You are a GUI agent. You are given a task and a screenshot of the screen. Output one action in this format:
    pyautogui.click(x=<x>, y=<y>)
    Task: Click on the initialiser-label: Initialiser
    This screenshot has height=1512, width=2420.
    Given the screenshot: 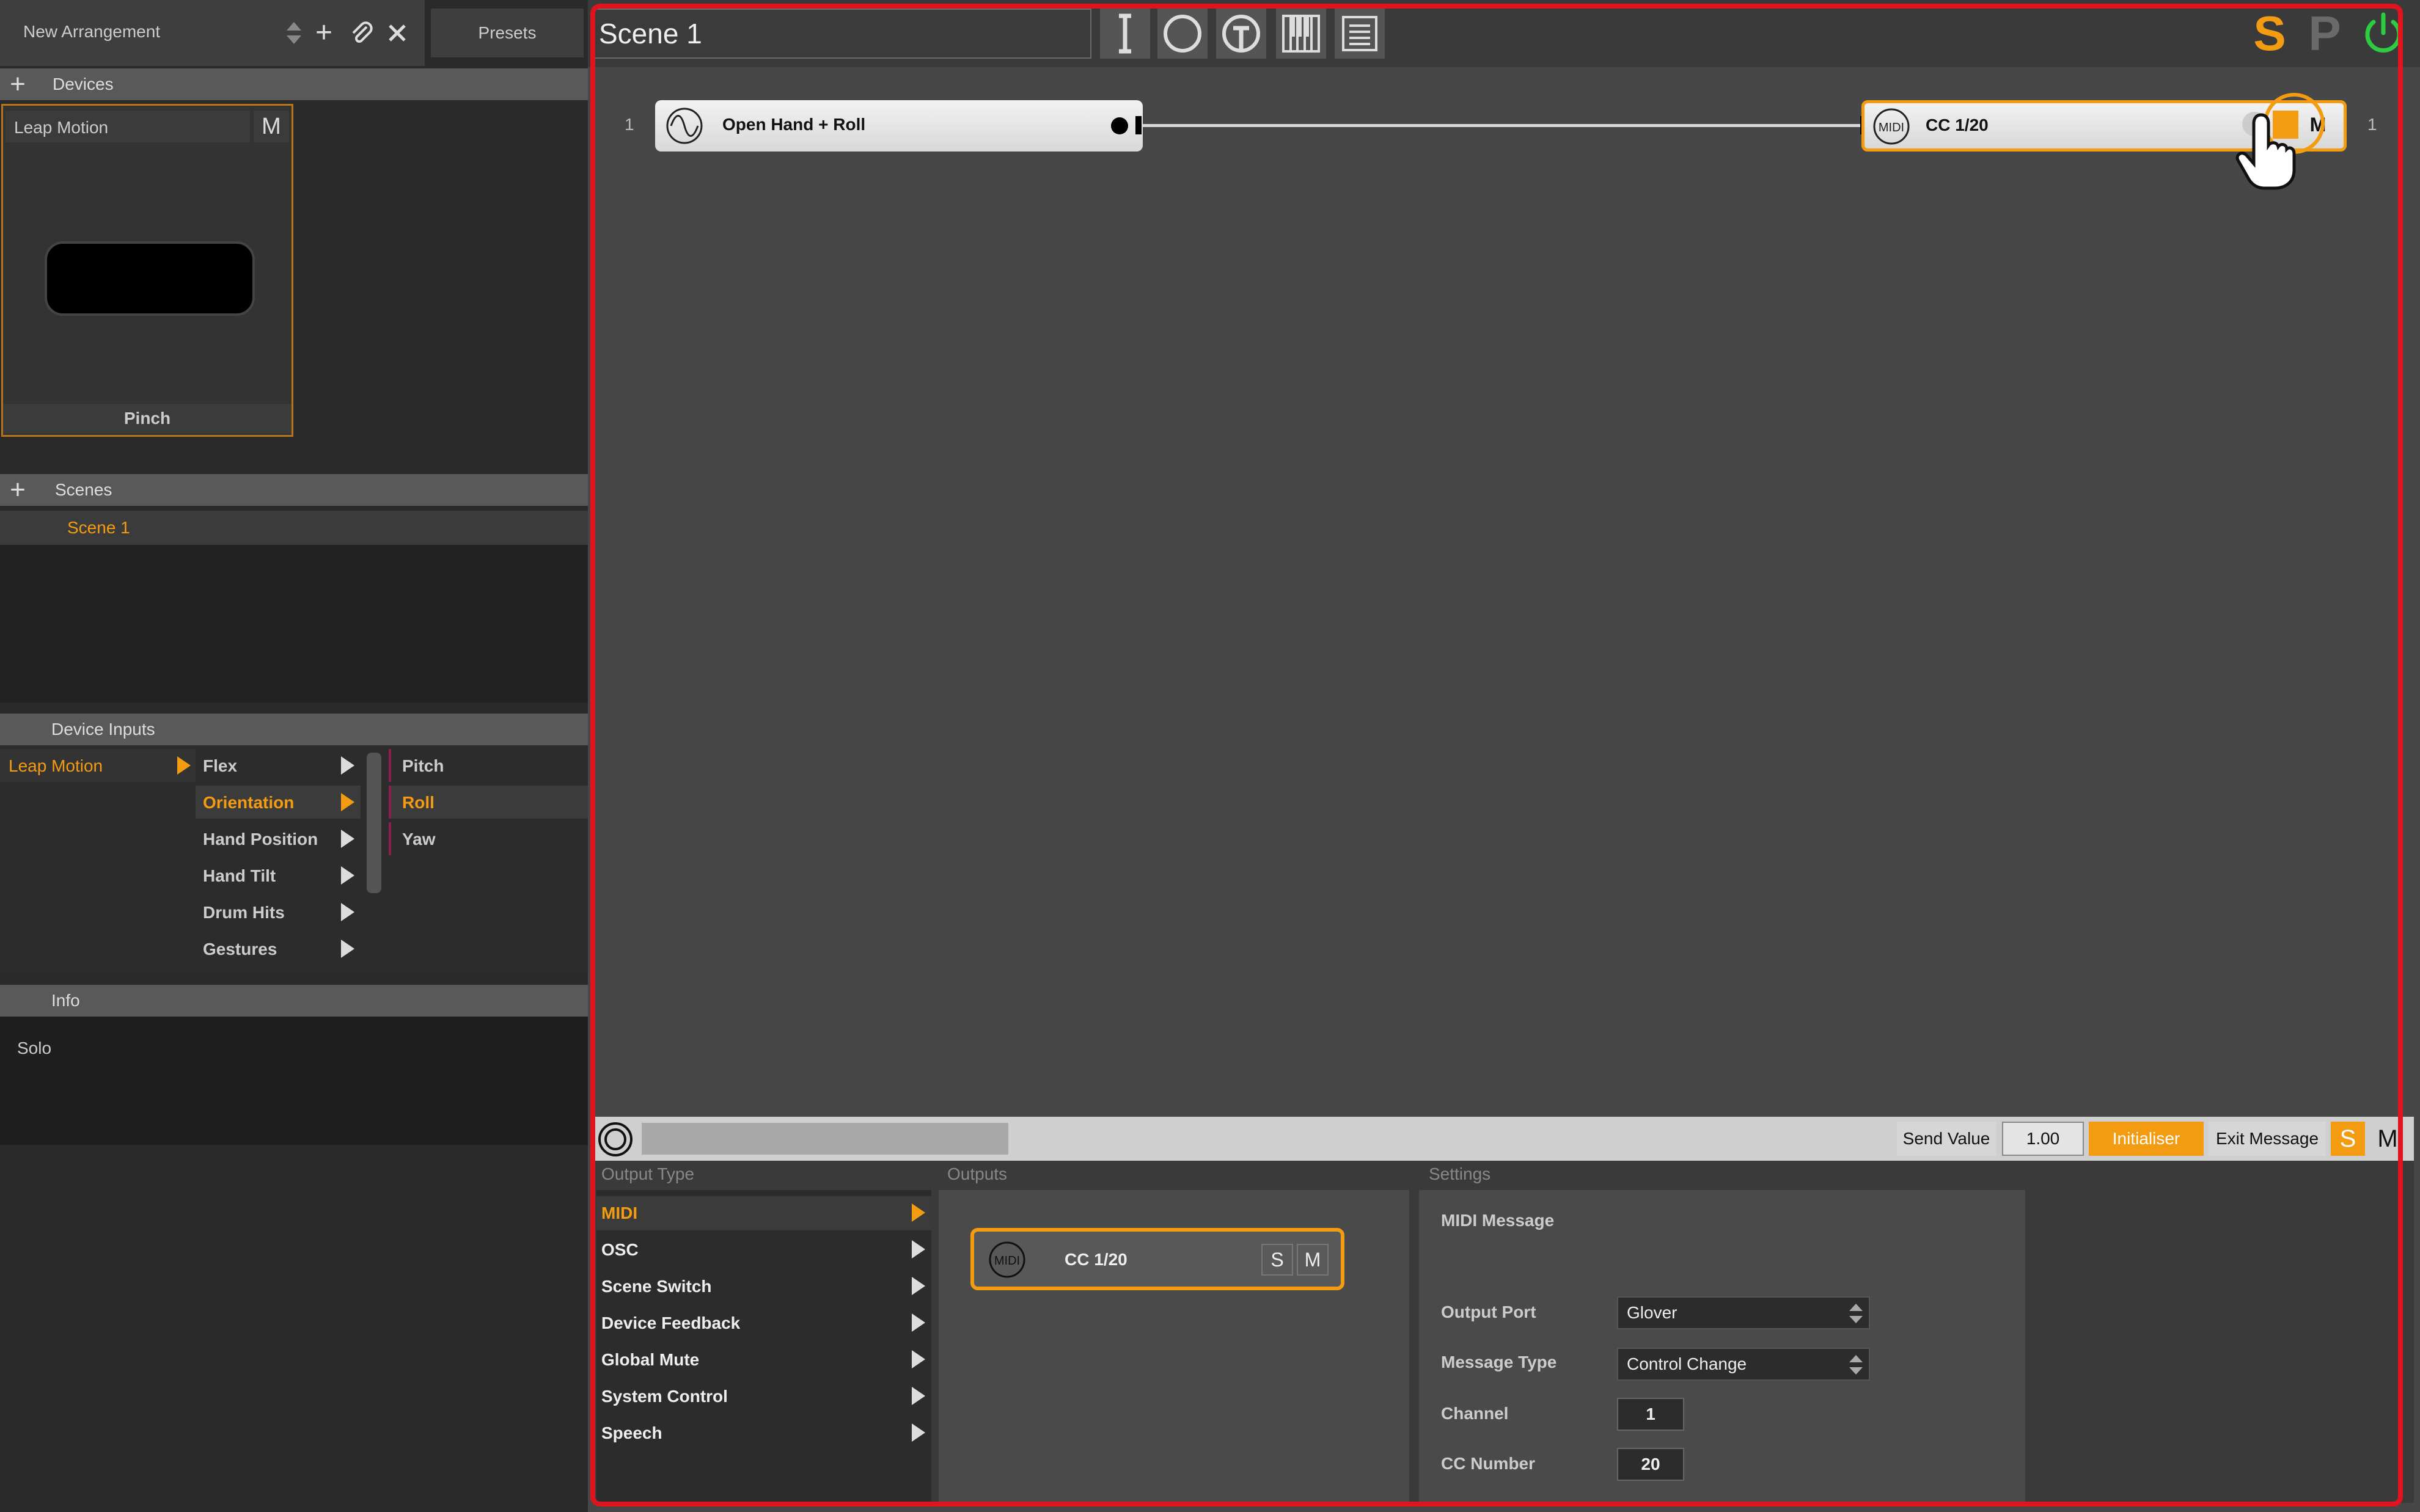 What is the action you would take?
    pyautogui.click(x=2146, y=1138)
    